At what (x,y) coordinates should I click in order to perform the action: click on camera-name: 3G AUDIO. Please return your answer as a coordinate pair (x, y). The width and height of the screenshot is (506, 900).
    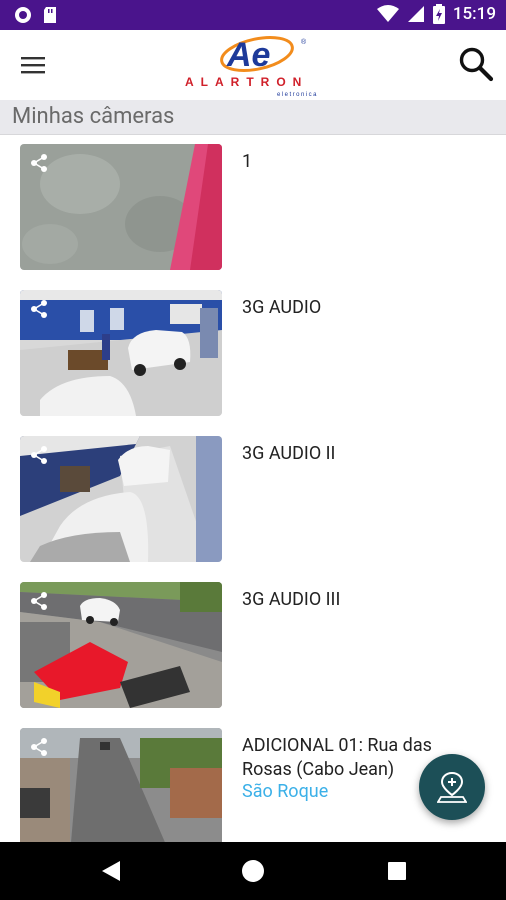
    Looking at the image, I should click on (282, 307).